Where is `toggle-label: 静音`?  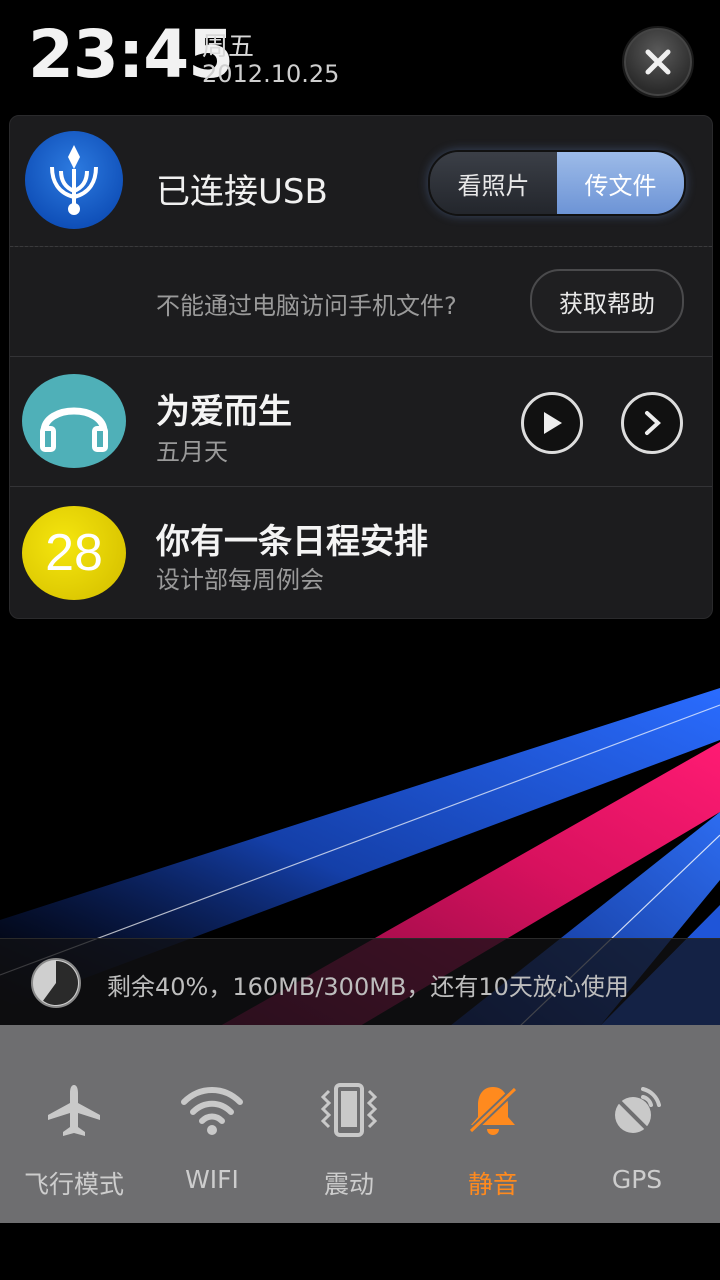
toggle-label: 静音 is located at coordinates (492, 1184).